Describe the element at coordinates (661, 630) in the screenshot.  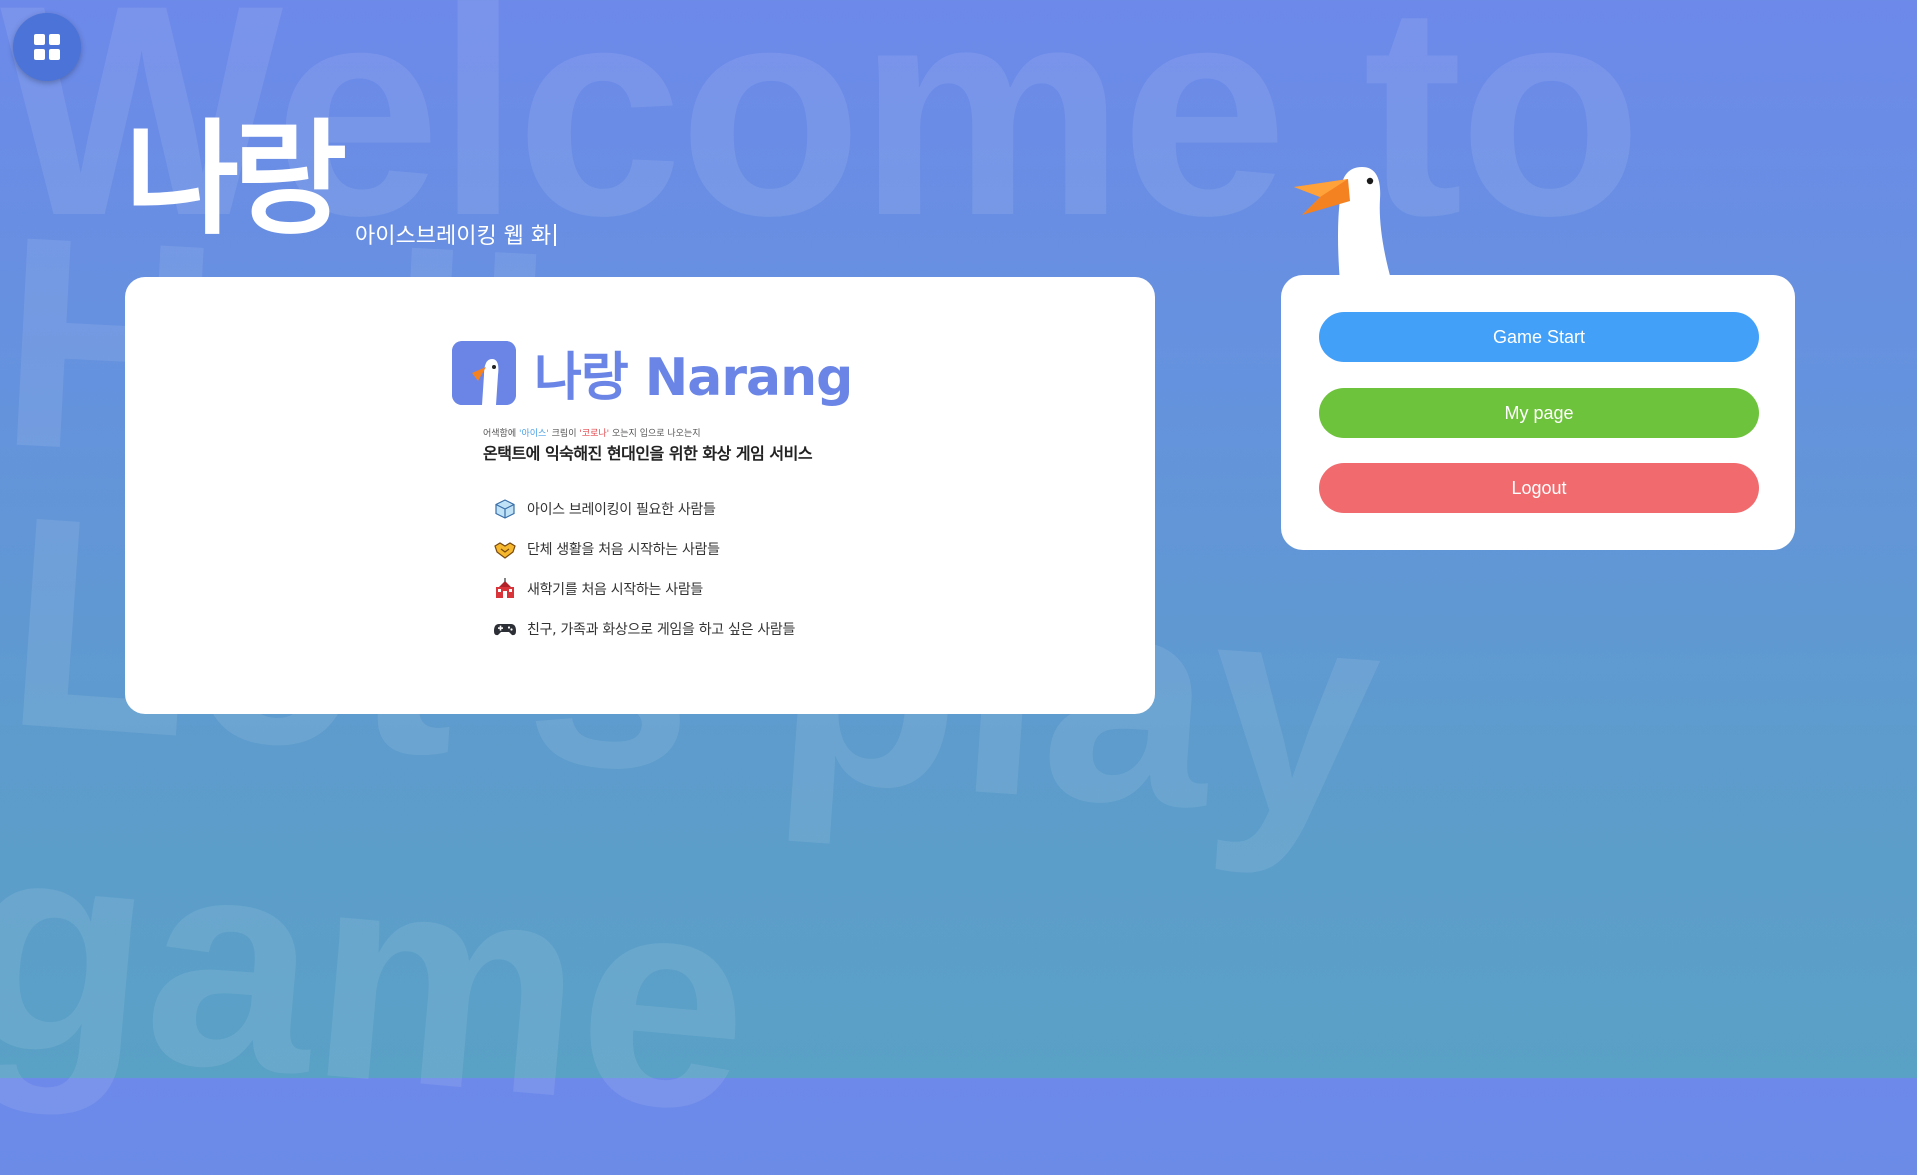
I see `feature-text: 친구, 가족과 화상으로 게임을 하고 싶은 사람들` at that location.